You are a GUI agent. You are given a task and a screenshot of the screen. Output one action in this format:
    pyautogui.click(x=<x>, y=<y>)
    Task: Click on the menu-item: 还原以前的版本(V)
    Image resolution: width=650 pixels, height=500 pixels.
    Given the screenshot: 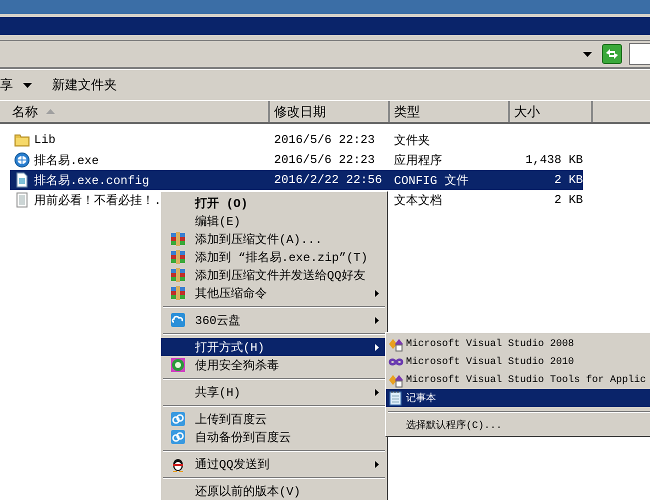 What is the action you would take?
    pyautogui.click(x=274, y=491)
    